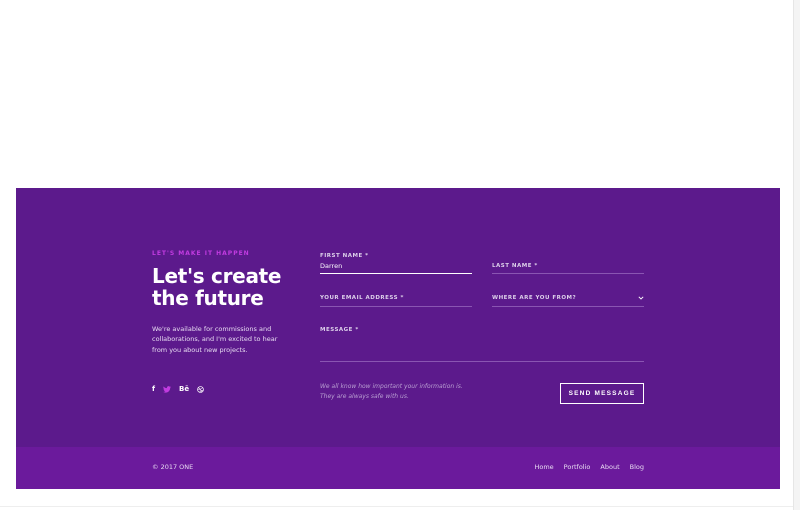  I want to click on dribbble-icon, so click(200, 389).